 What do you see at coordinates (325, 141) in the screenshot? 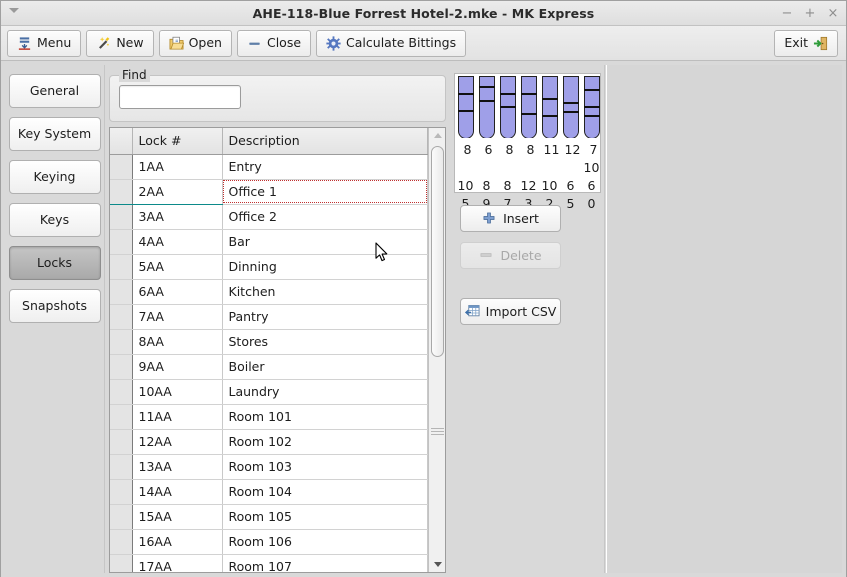
I see `column-header-description: Description` at bounding box center [325, 141].